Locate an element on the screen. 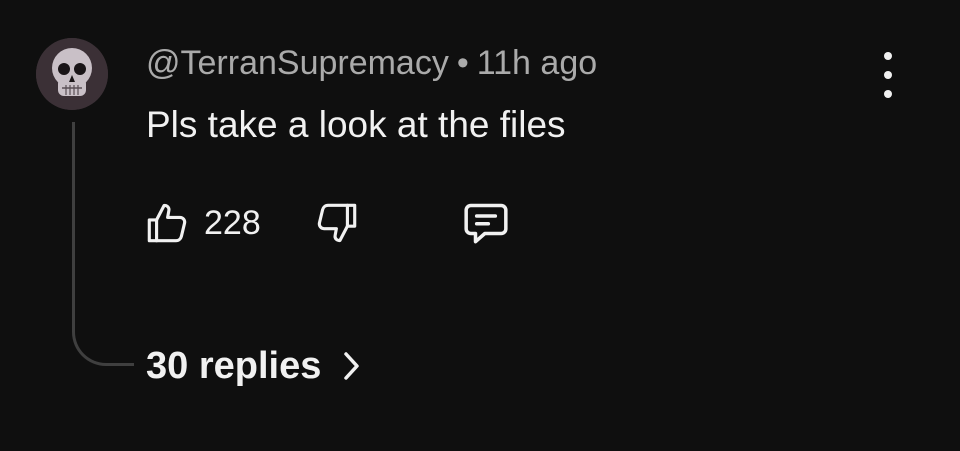  avatar is located at coordinates (72, 74).